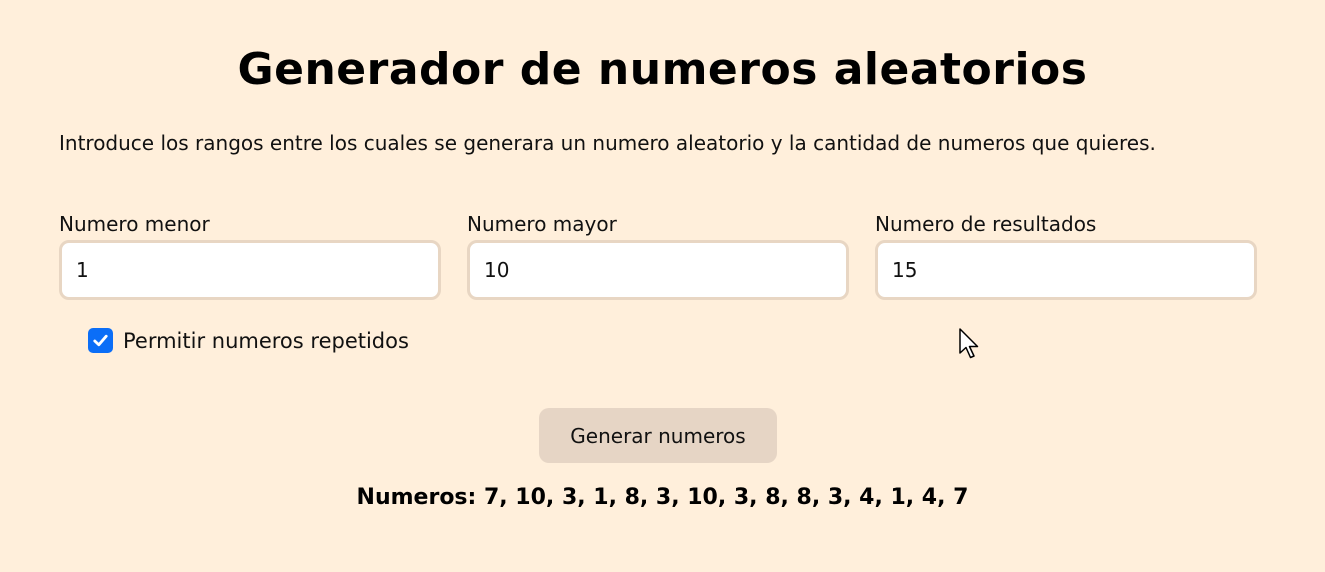 The image size is (1325, 572). Describe the element at coordinates (250, 270) in the screenshot. I see `min-number-input` at that location.